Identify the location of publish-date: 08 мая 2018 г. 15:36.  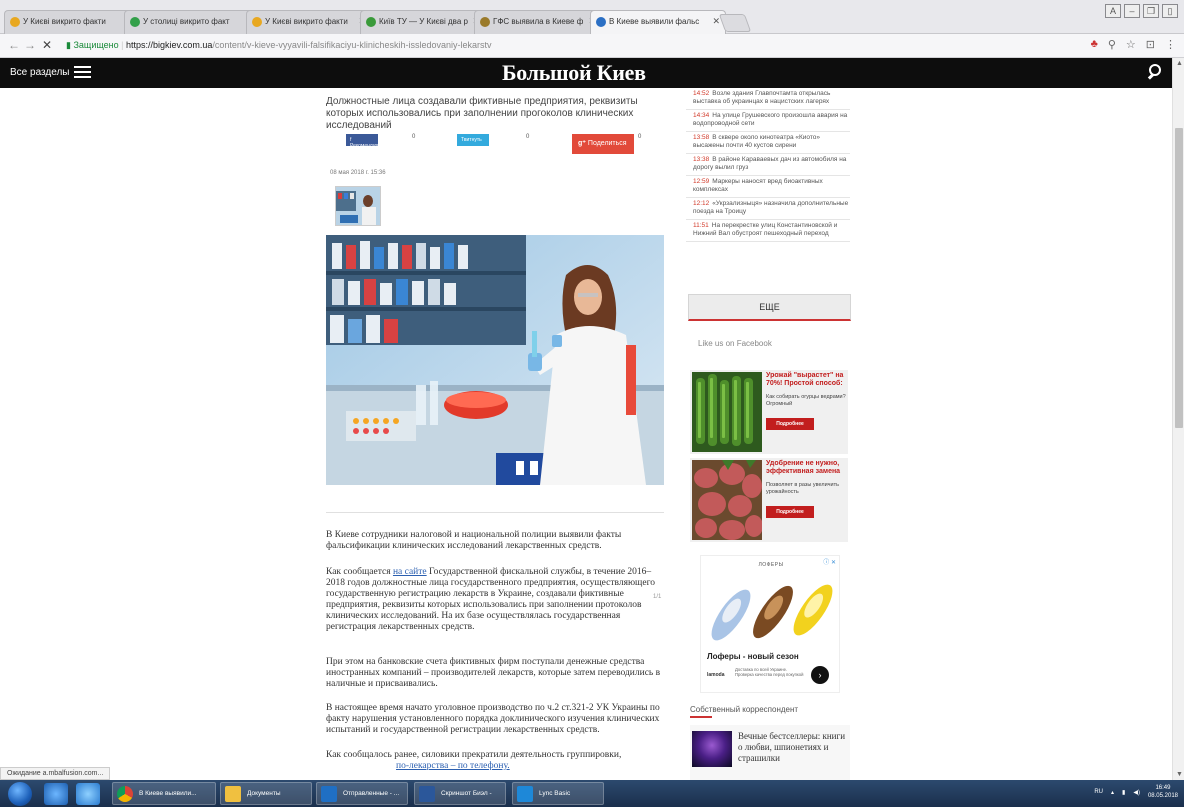
(358, 173).